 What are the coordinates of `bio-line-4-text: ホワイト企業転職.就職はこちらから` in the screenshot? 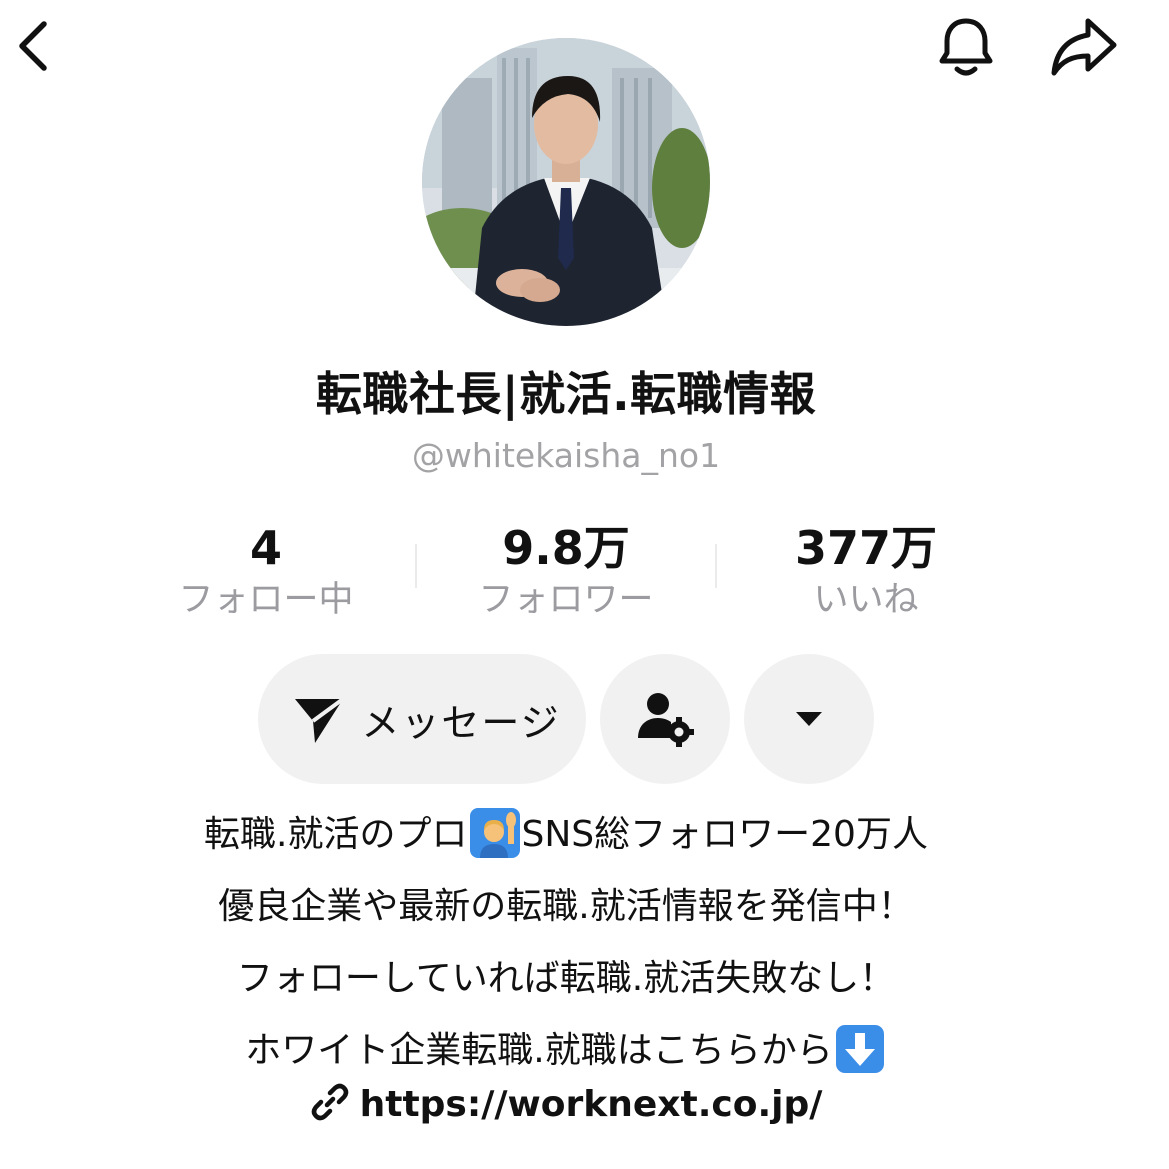 It's located at (539, 1050).